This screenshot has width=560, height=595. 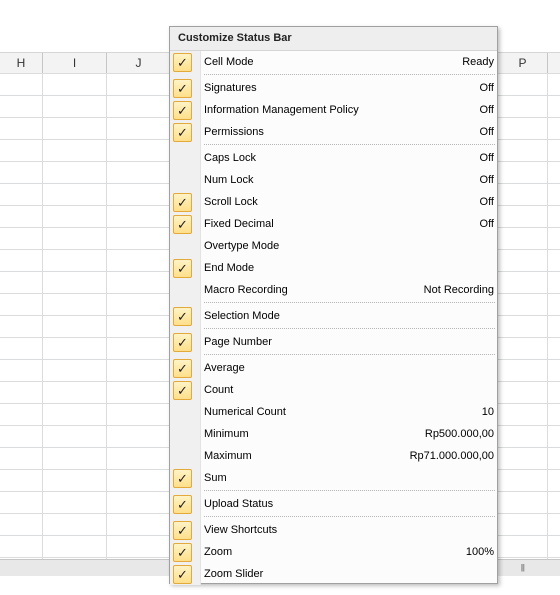 I want to click on menu-item-label: Signatures, so click(x=230, y=88).